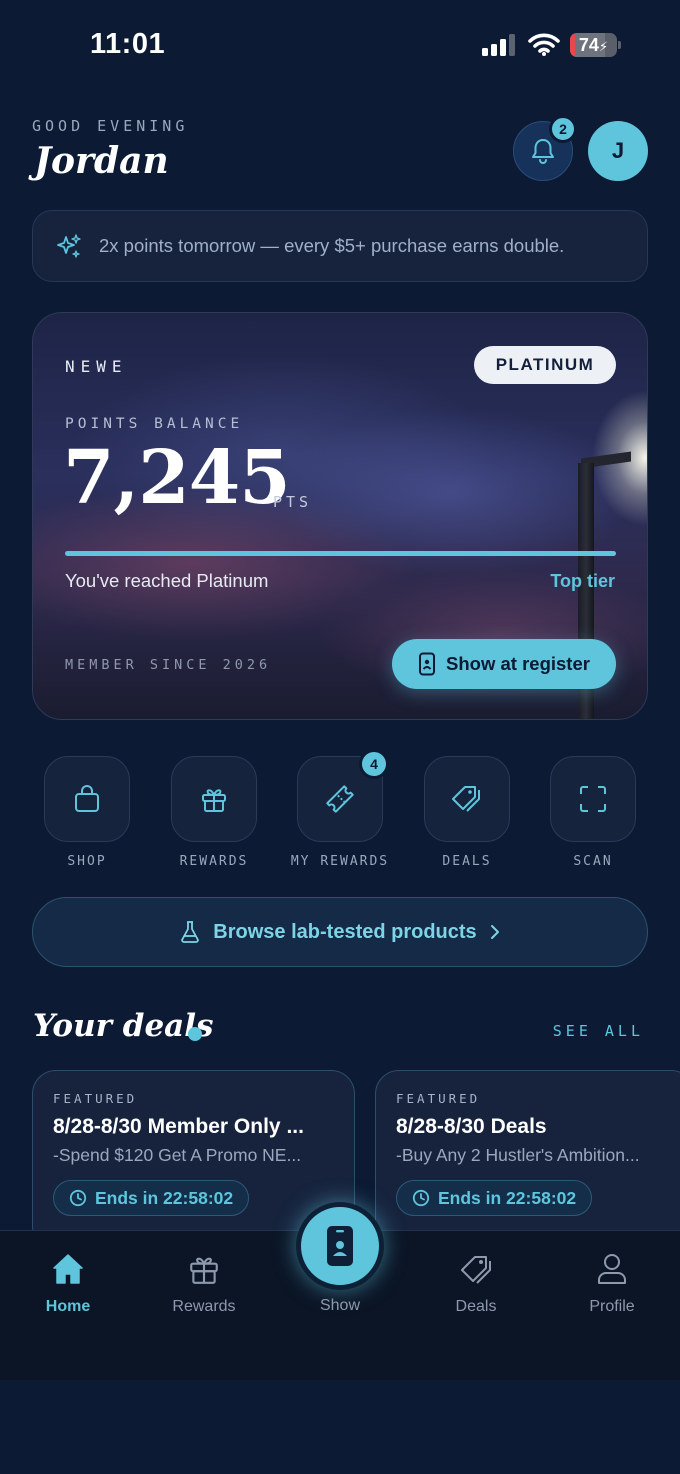  I want to click on tab-home: Home, so click(68, 1284).